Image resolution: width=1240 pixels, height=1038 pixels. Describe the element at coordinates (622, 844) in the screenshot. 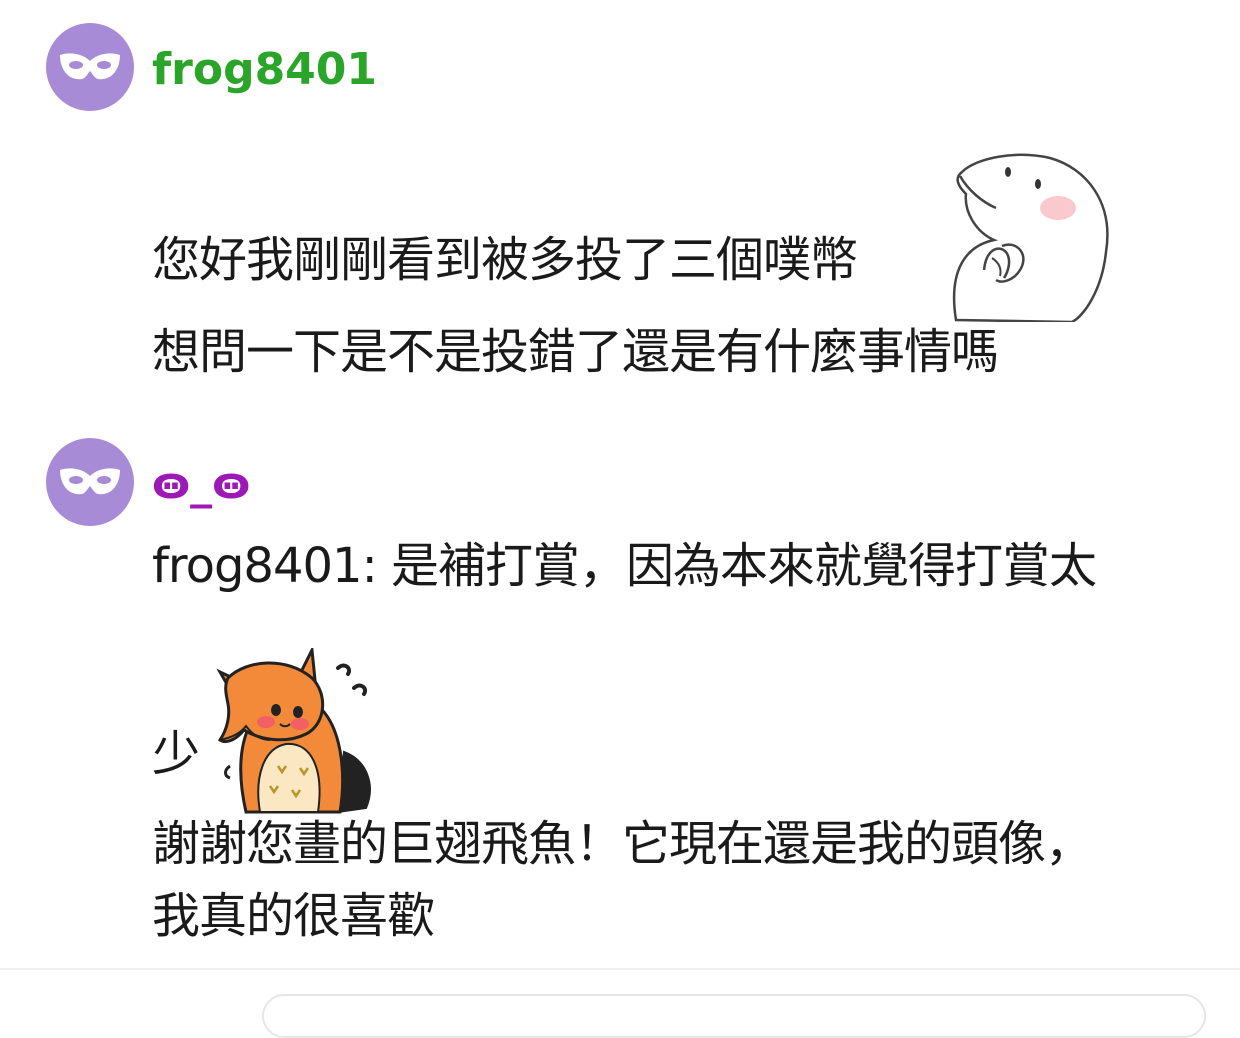

I see `message-text: 謝謝您畫的巨翅飛魚！它現在還是我的頭像，` at that location.